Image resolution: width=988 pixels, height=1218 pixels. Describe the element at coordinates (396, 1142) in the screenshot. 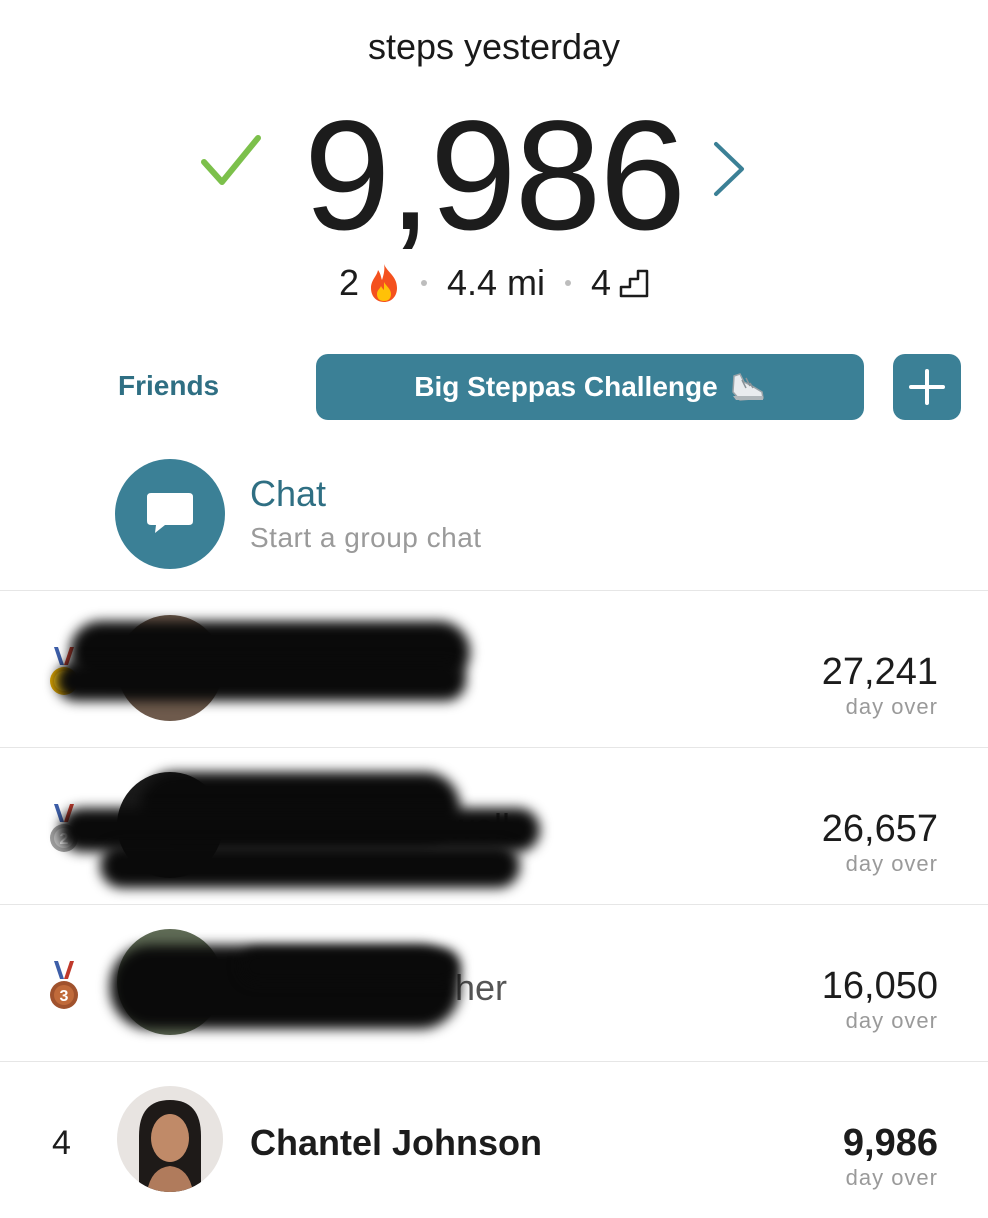

I see `row-name: Chantel Johnson` at that location.